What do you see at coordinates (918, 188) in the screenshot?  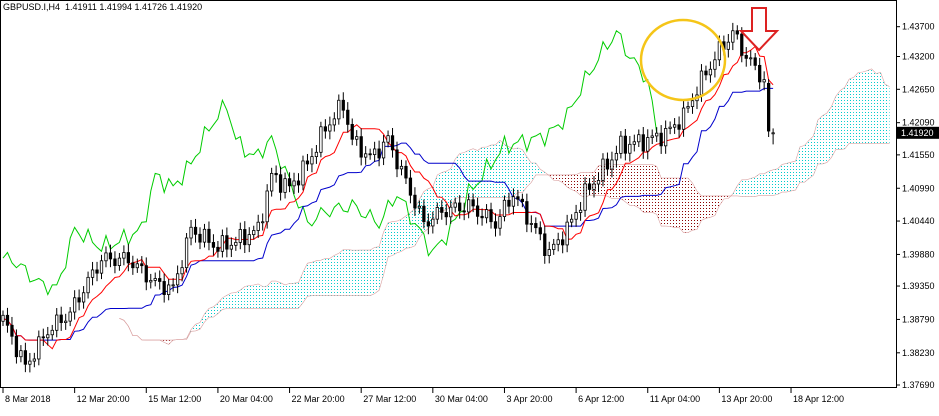 I see `y-tick-label: 1.40990` at bounding box center [918, 188].